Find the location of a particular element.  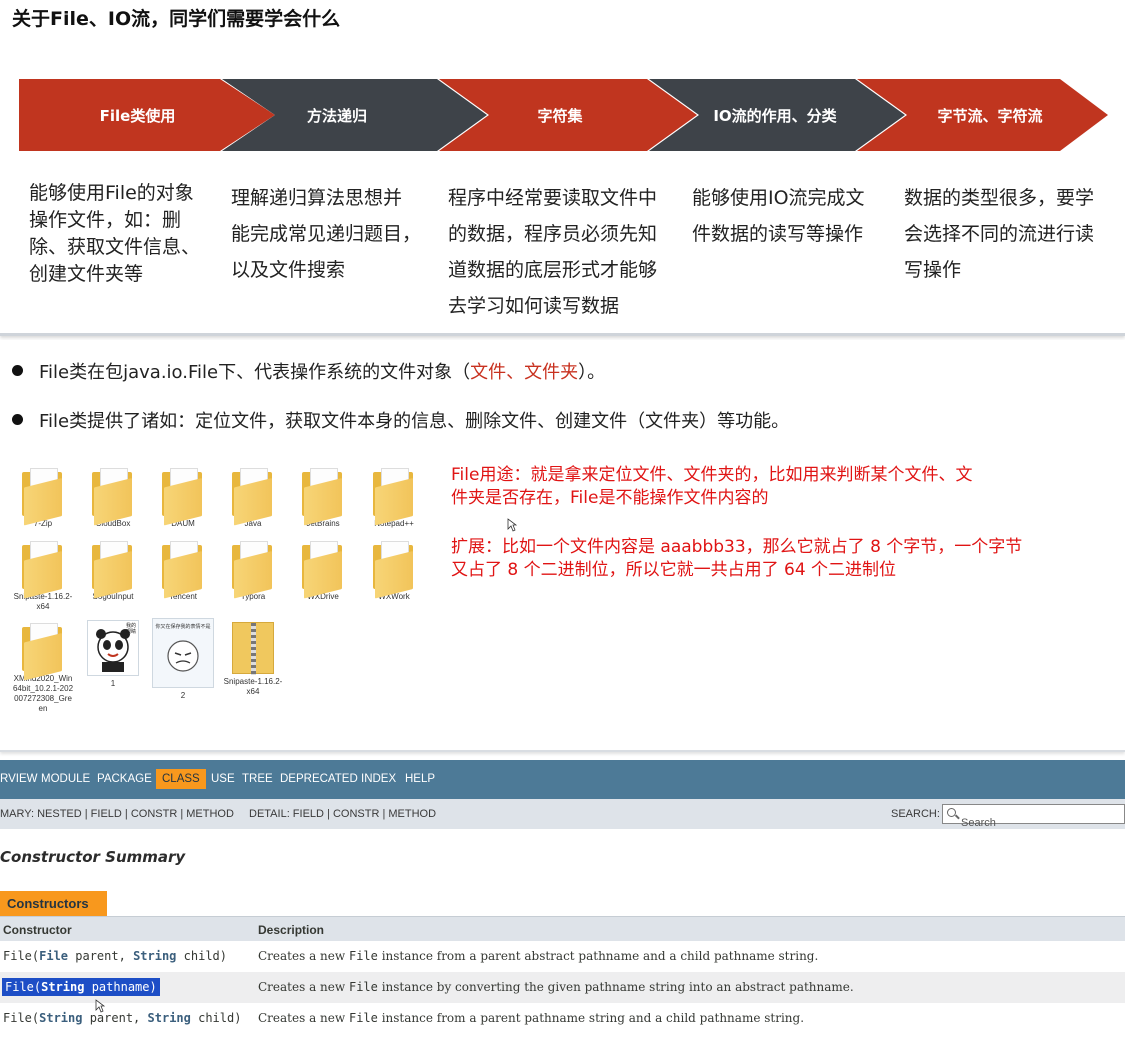

thumb-caption: 我的眼睛 is located at coordinates (130, 629).